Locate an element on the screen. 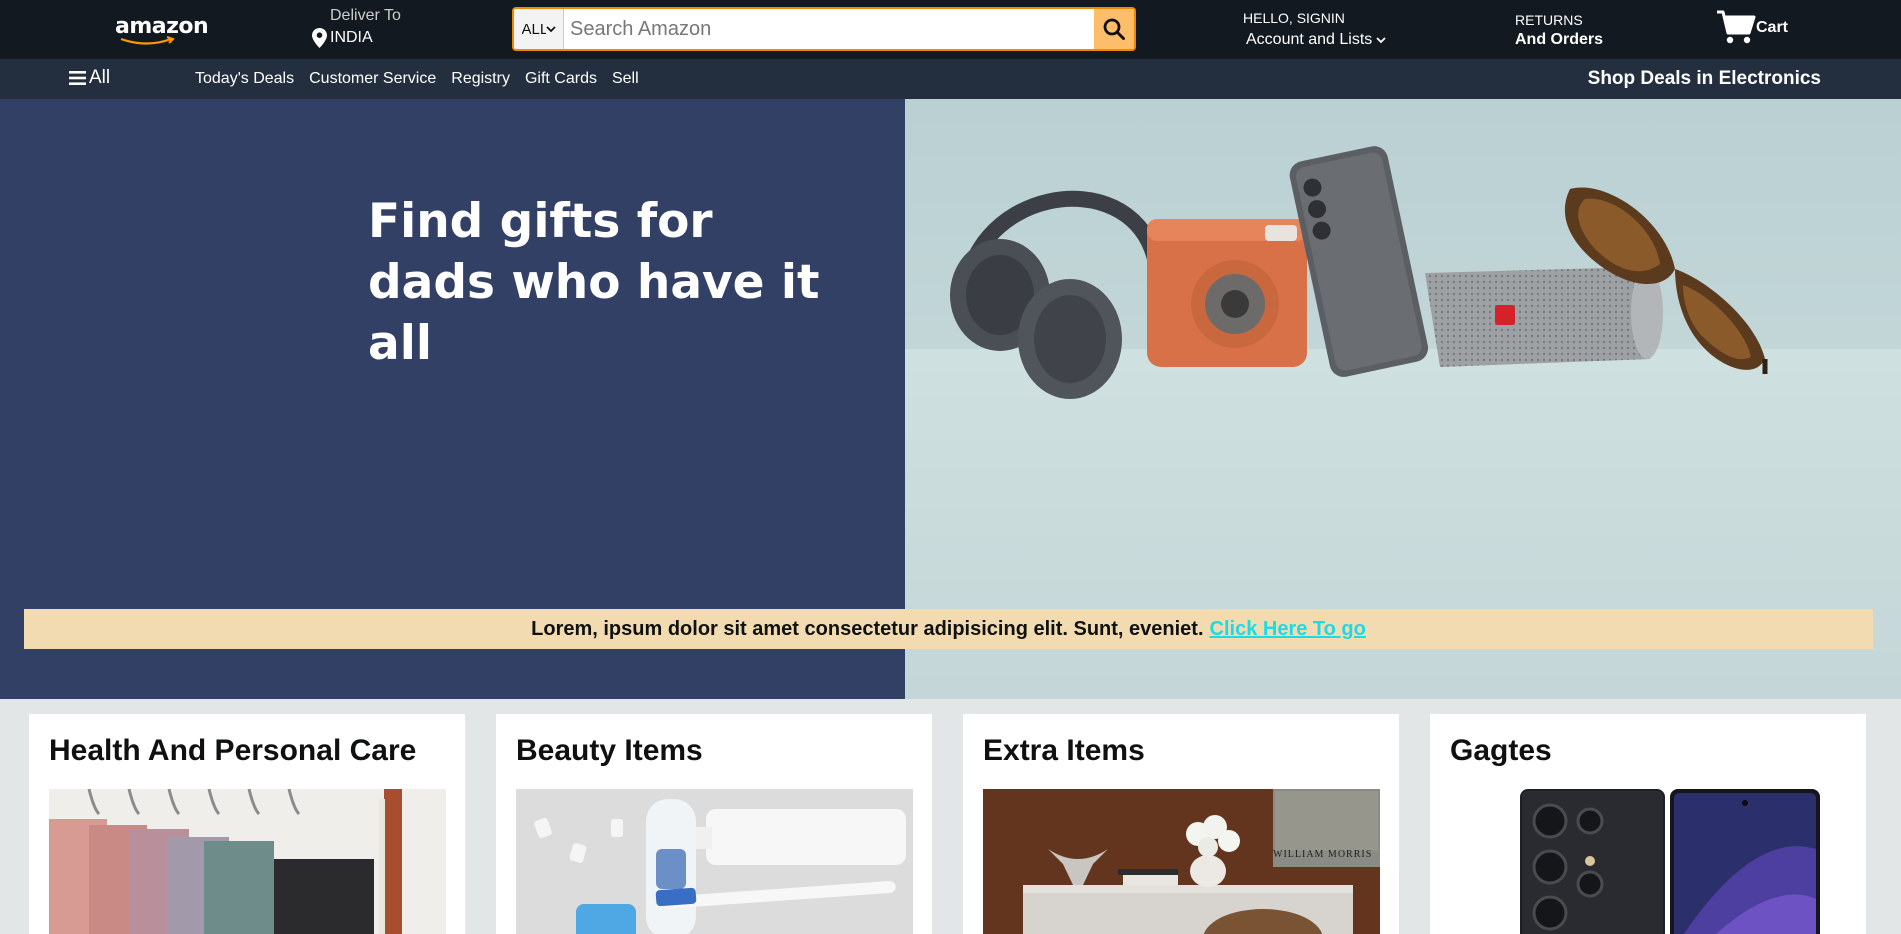  home-decor-illustration is located at coordinates (1181, 861).